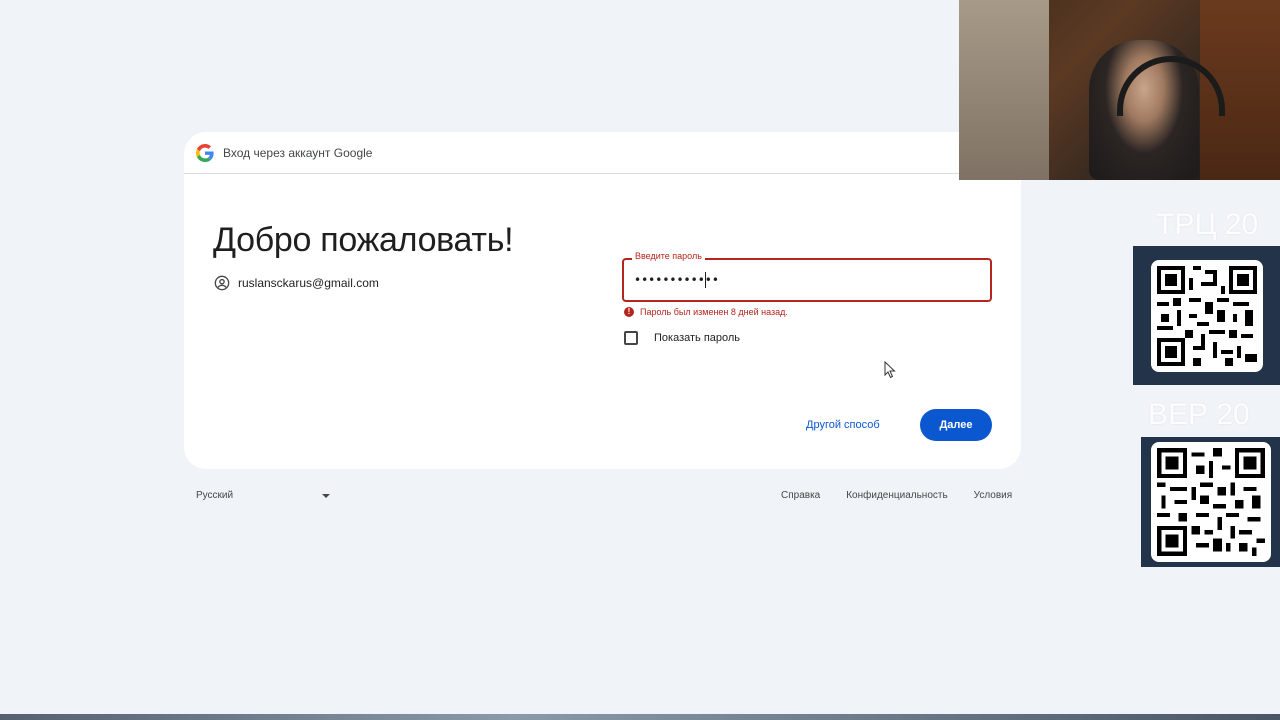 Image resolution: width=1280 pixels, height=720 pixels. Describe the element at coordinates (629, 312) in the screenshot. I see `error-icon: !` at that location.